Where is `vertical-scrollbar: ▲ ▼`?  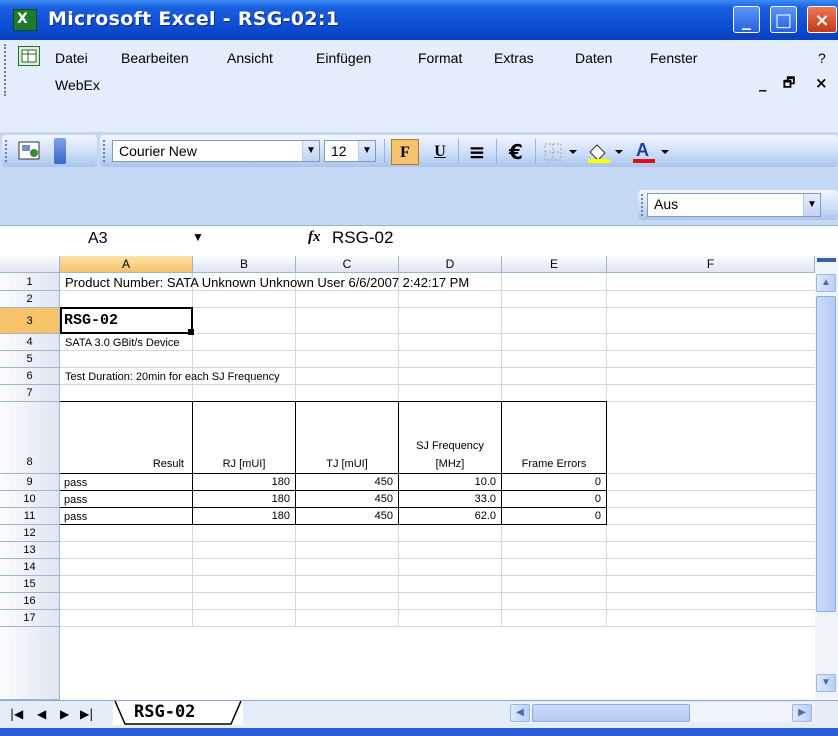
vertical-scrollbar: ▲ ▼ is located at coordinates (826, 478).